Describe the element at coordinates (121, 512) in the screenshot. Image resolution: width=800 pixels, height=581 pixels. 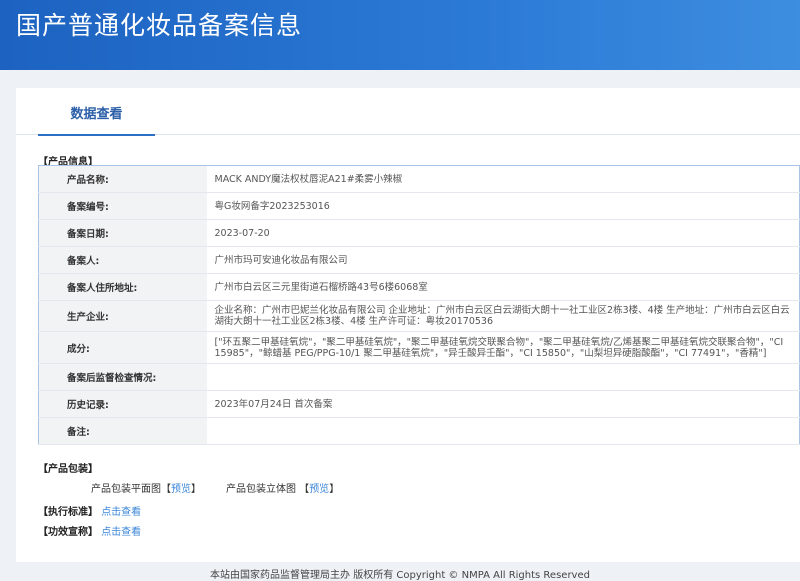
I see `standard-view-link: 点击查看` at that location.